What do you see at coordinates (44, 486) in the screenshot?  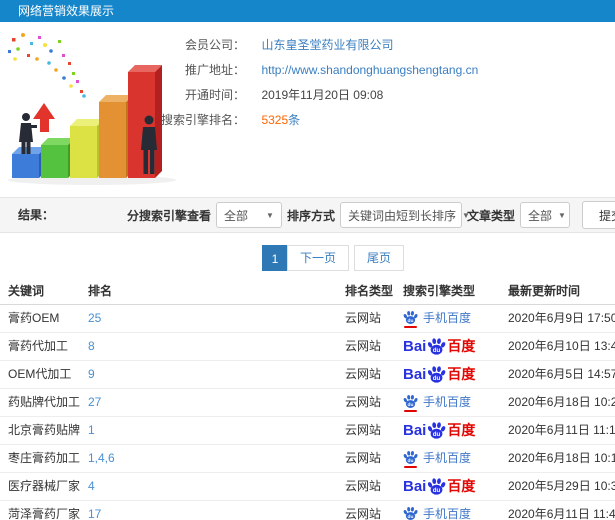 I see `keyword-cell: 医疗器械厂家` at bounding box center [44, 486].